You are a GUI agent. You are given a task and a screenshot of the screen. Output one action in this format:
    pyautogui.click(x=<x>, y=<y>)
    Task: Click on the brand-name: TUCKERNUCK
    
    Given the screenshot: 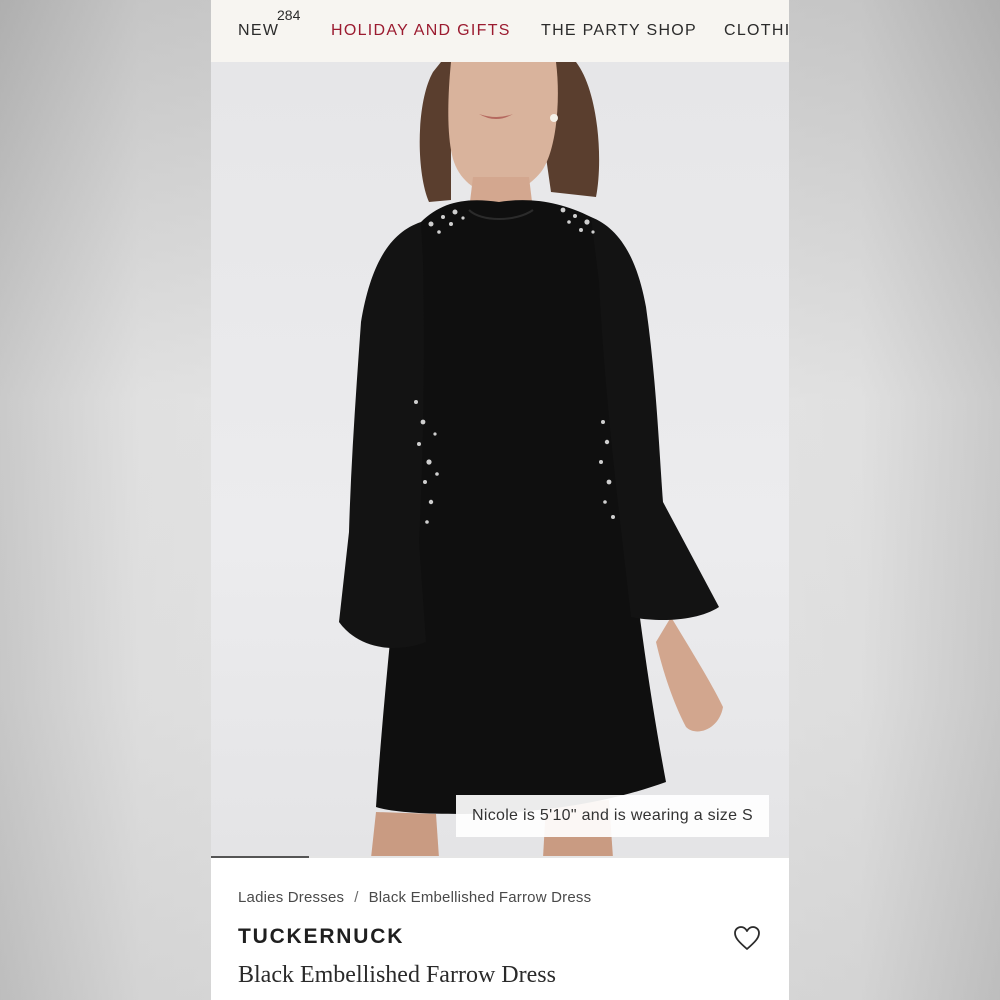 What is the action you would take?
    pyautogui.click(x=321, y=937)
    